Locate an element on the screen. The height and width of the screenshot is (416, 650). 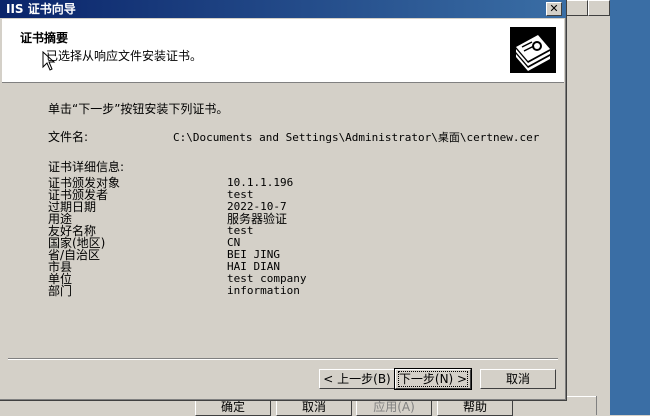
next-button-label: 下一步(N) > is located at coordinates (433, 379).